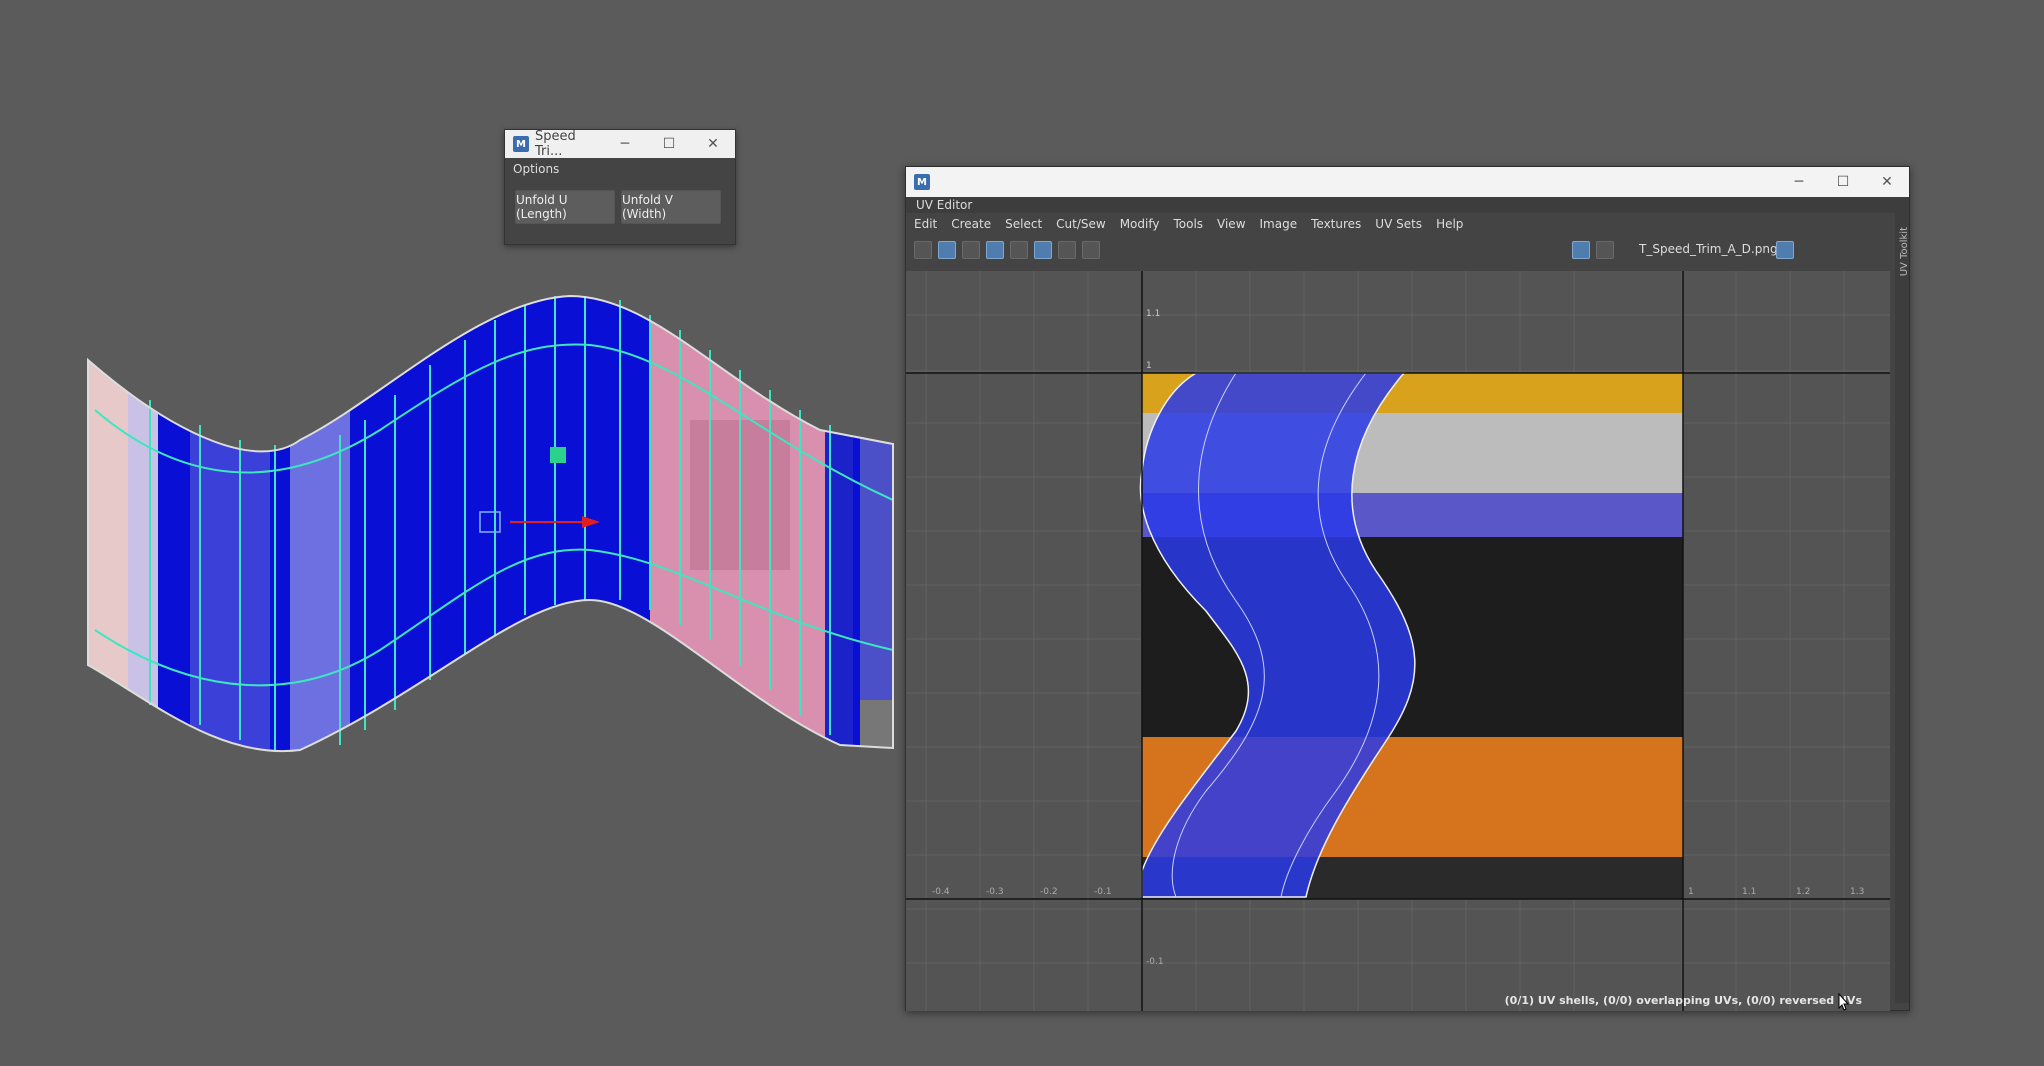 This screenshot has height=1066, width=2044. I want to click on image-display-icon, so click(947, 250).